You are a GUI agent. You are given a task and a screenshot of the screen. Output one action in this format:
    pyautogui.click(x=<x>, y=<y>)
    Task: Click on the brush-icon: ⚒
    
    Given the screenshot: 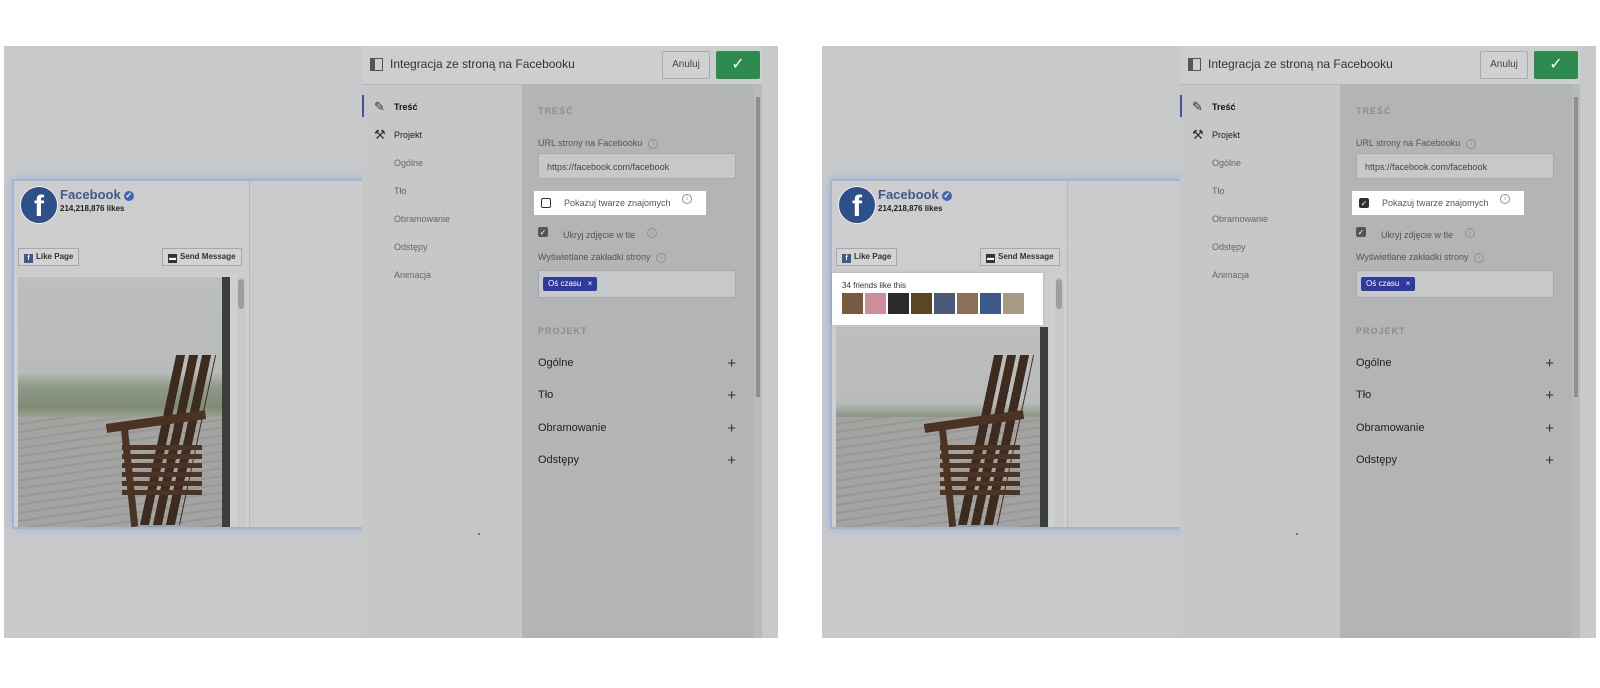 What is the action you would take?
    pyautogui.click(x=1198, y=134)
    